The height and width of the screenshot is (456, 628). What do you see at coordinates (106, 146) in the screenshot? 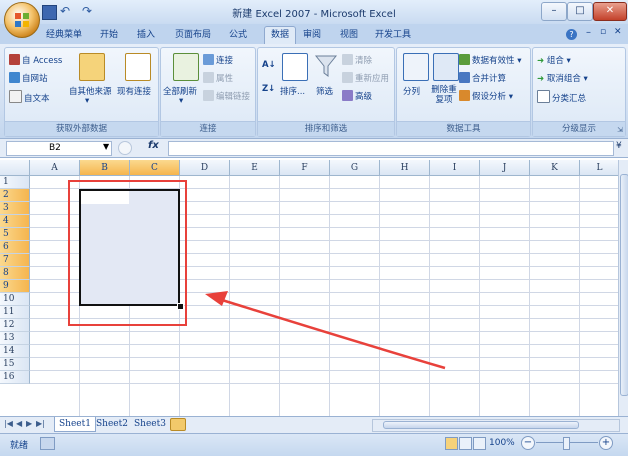
I see `chevron-down-icon: ▼` at bounding box center [106, 146].